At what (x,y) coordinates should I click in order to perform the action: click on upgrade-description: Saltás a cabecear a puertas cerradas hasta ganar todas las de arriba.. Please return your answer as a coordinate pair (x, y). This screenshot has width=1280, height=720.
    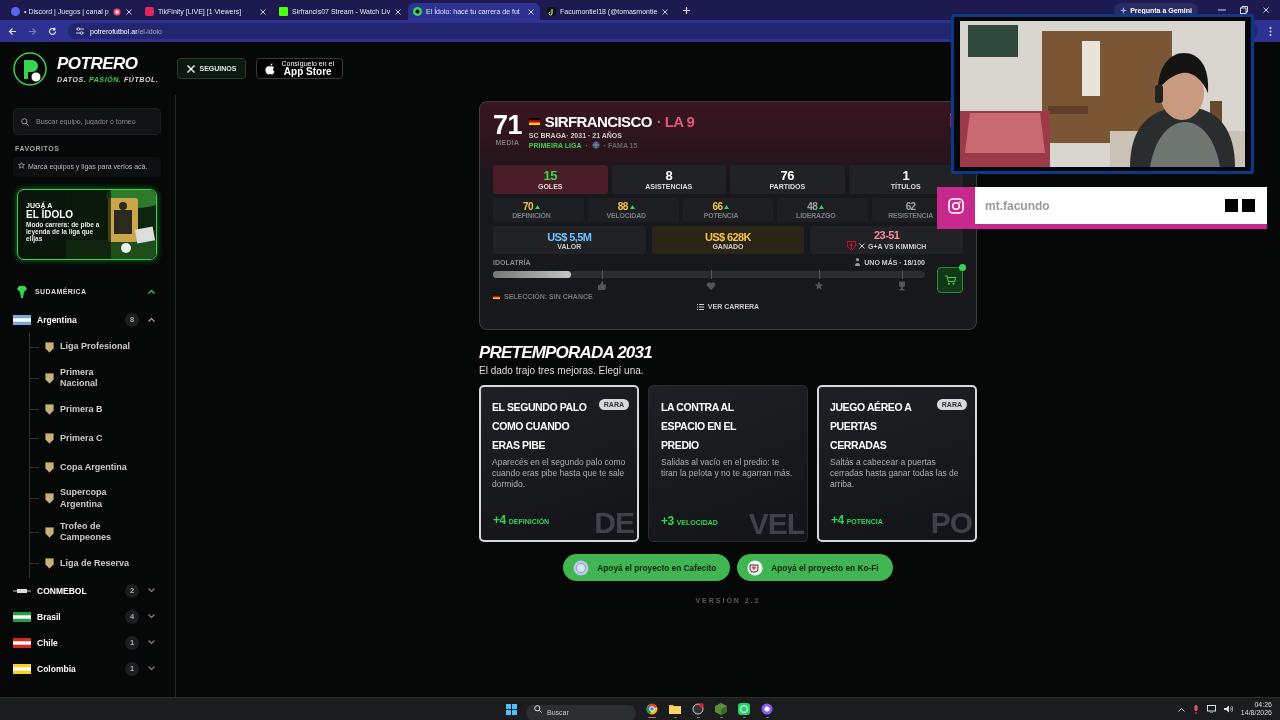
    Looking at the image, I should click on (895, 473).